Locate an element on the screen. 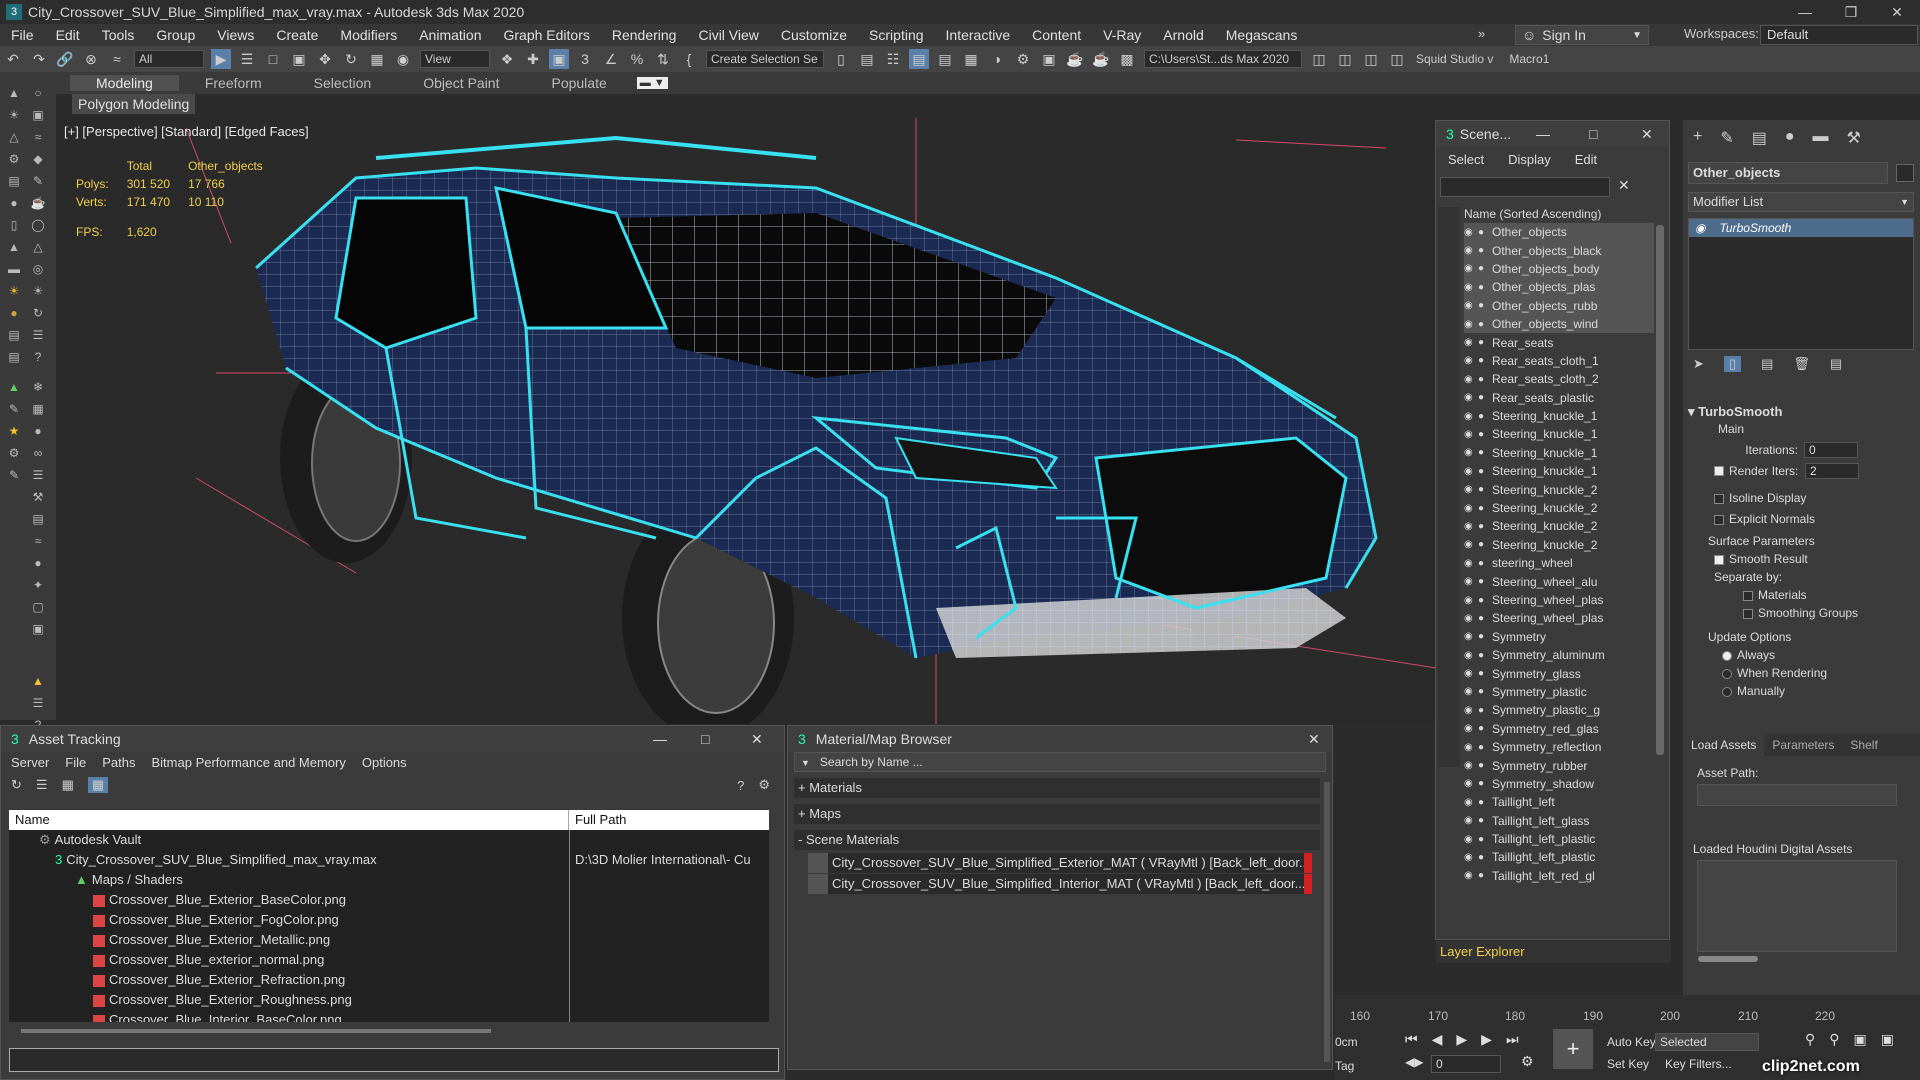  utilities-tab-icon: ⚒ is located at coordinates (1854, 142).